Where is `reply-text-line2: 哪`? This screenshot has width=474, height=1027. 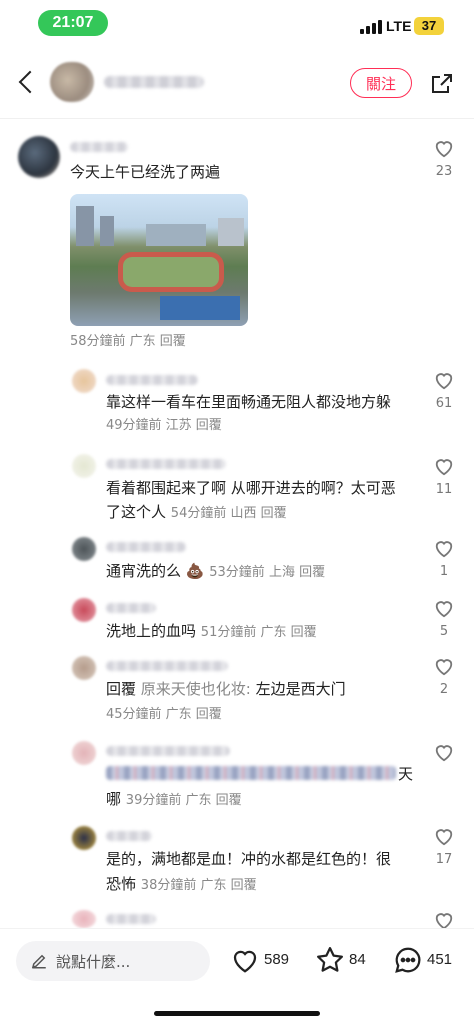
reply-text-line2: 哪 is located at coordinates (114, 799).